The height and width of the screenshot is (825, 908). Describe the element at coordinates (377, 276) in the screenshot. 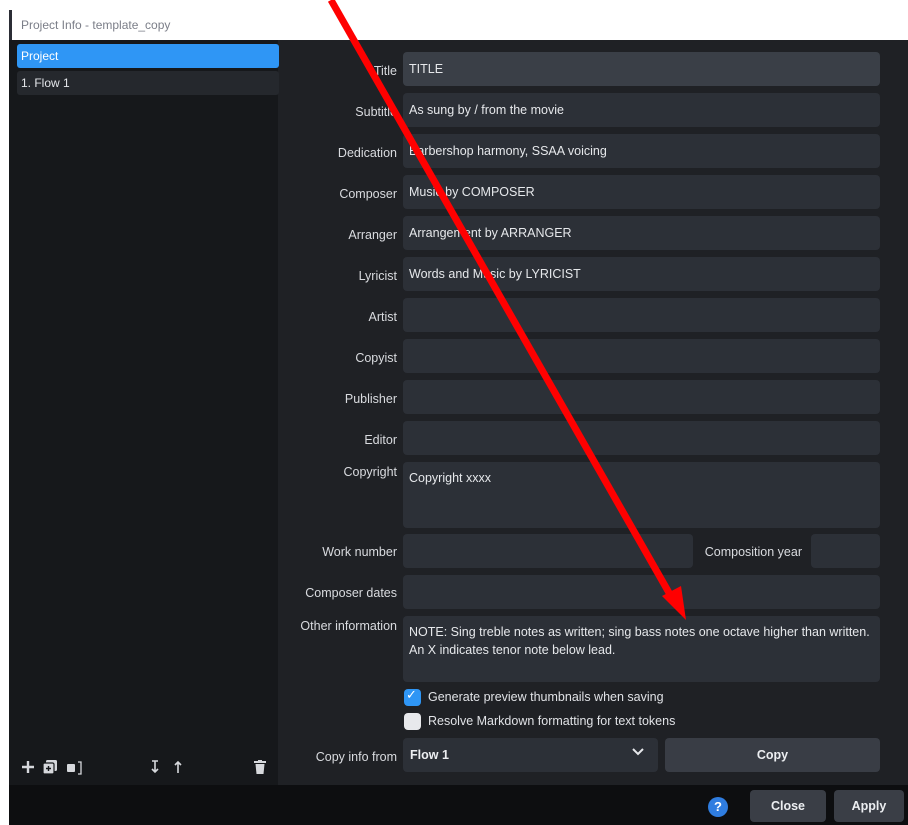

I see `lyricist-label: Lyricist` at that location.